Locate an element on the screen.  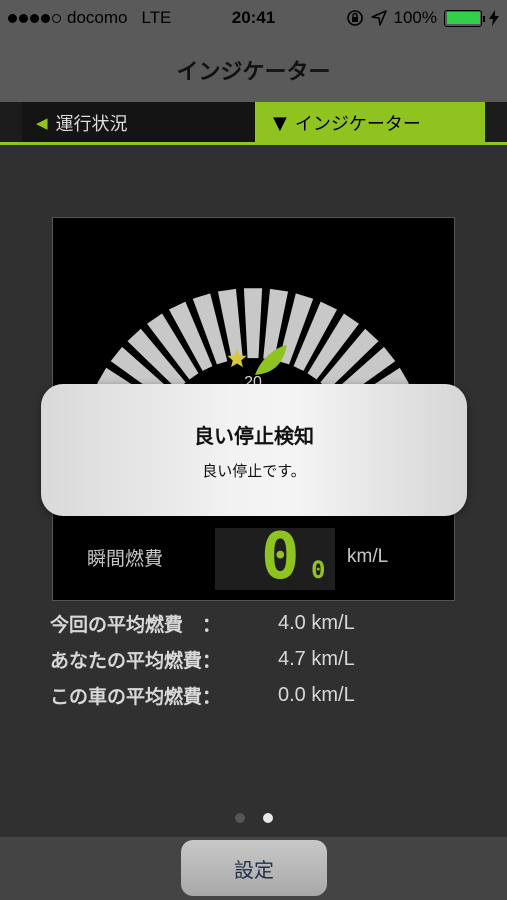
charging-bolt-icon is located at coordinates (494, 18).